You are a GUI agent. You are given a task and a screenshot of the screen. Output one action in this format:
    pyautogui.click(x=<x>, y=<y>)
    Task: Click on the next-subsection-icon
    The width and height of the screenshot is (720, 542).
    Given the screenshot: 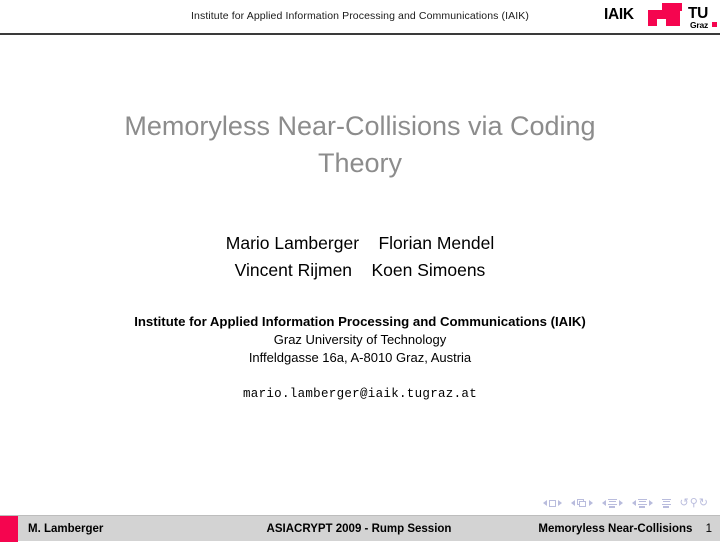 What is the action you would take?
    pyautogui.click(x=620, y=503)
    